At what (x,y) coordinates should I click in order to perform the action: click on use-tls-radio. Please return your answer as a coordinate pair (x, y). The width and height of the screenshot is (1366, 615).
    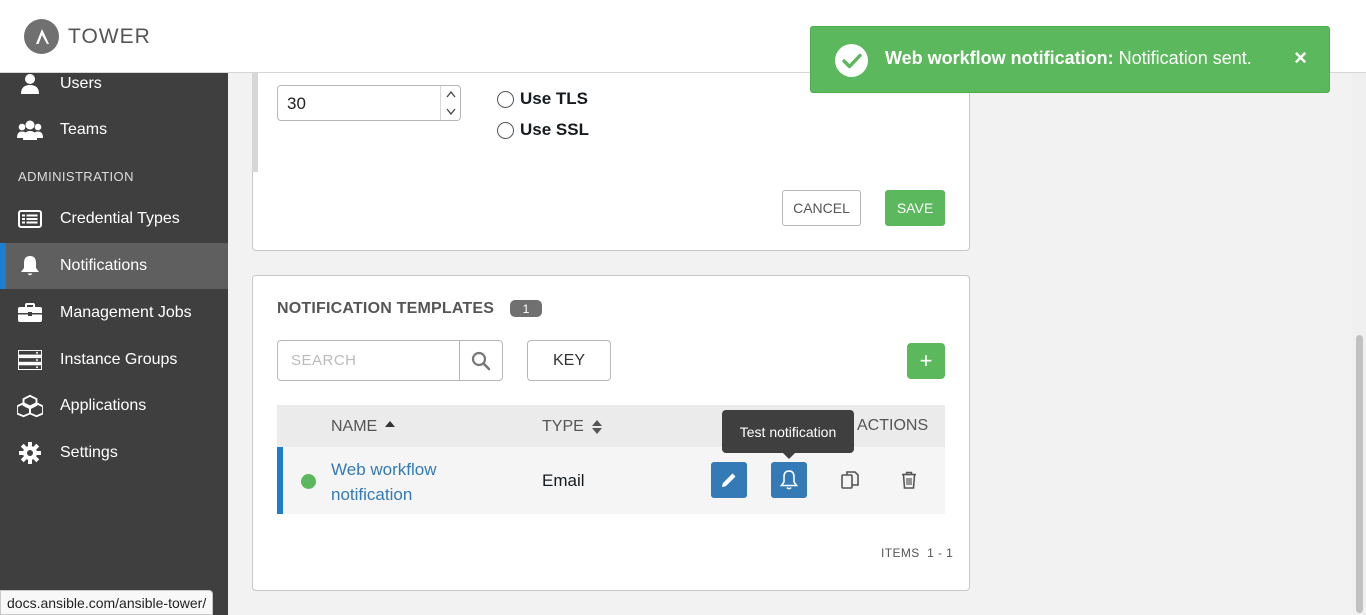
    Looking at the image, I should click on (505, 99).